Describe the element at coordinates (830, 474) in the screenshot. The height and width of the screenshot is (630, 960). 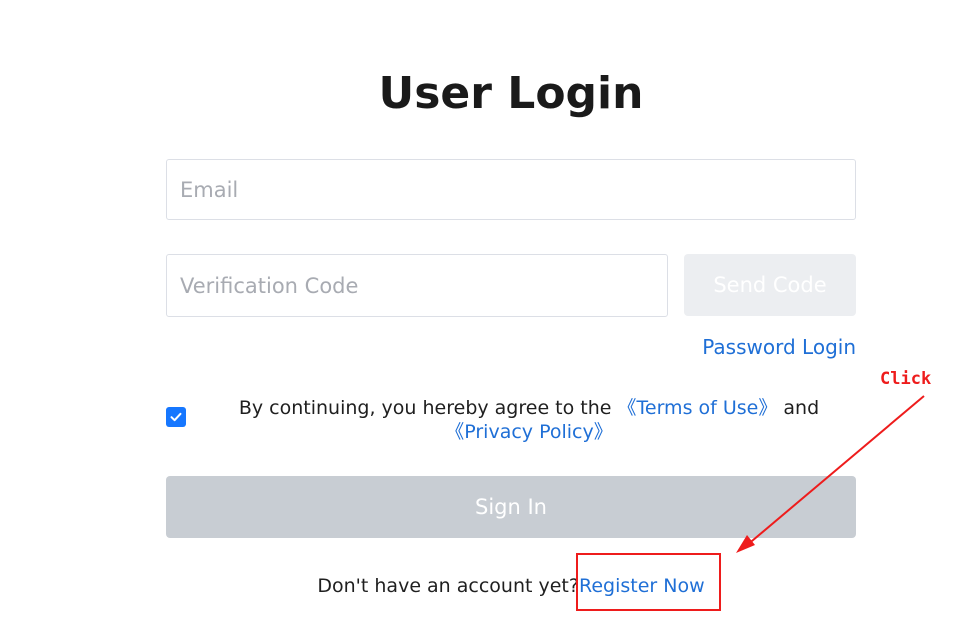
I see `annotation-arrow-icon` at that location.